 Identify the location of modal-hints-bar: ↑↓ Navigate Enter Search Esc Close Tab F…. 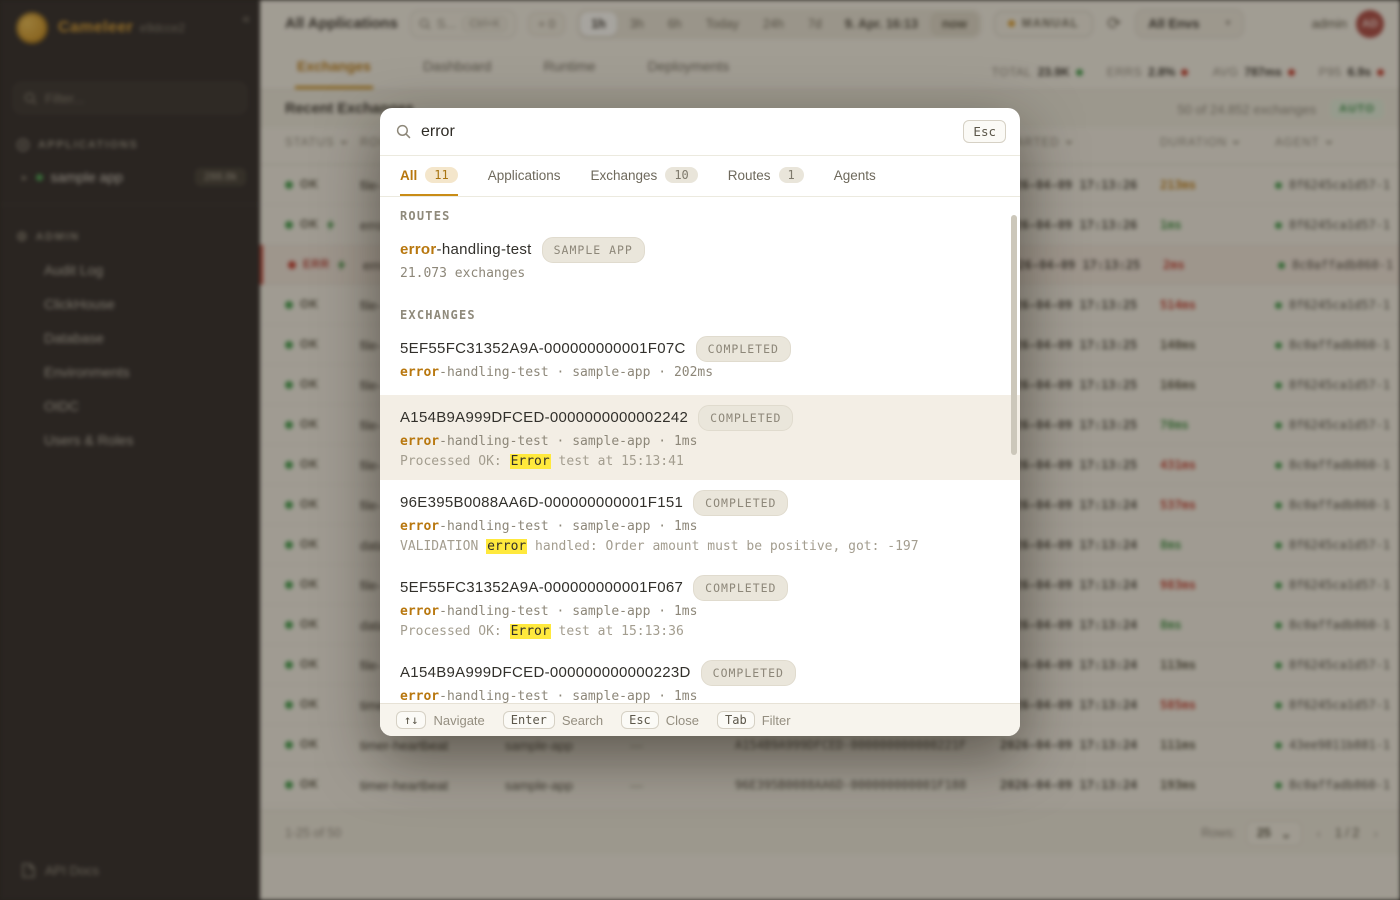
(700, 719).